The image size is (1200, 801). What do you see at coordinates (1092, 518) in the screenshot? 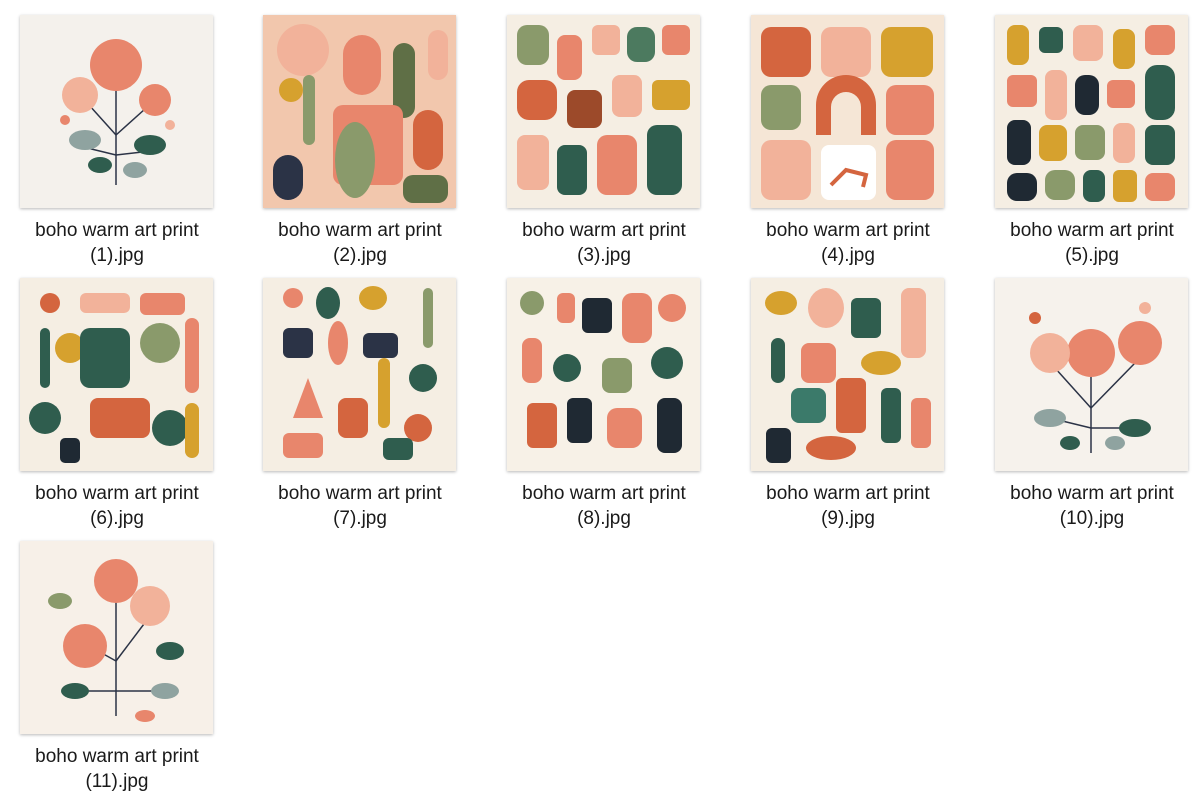
I see `file-name-extension: (10).jpg` at bounding box center [1092, 518].